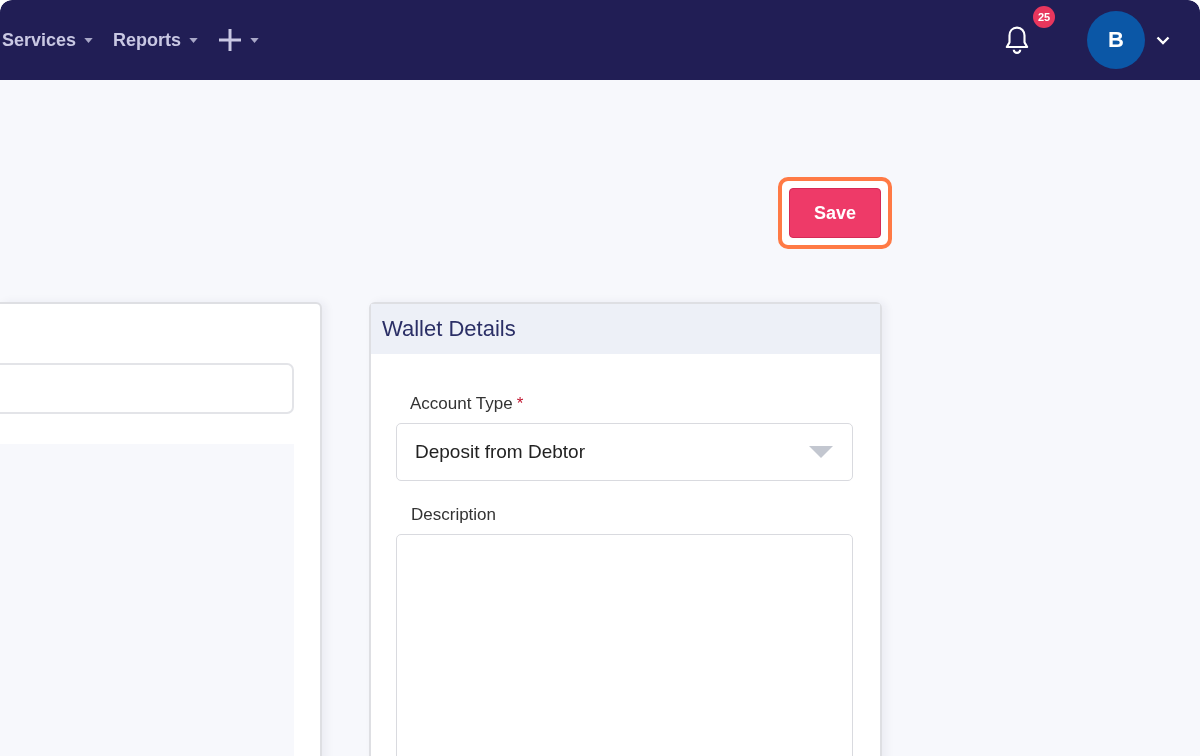  What do you see at coordinates (156, 40) in the screenshot?
I see `menu-item: Reports` at bounding box center [156, 40].